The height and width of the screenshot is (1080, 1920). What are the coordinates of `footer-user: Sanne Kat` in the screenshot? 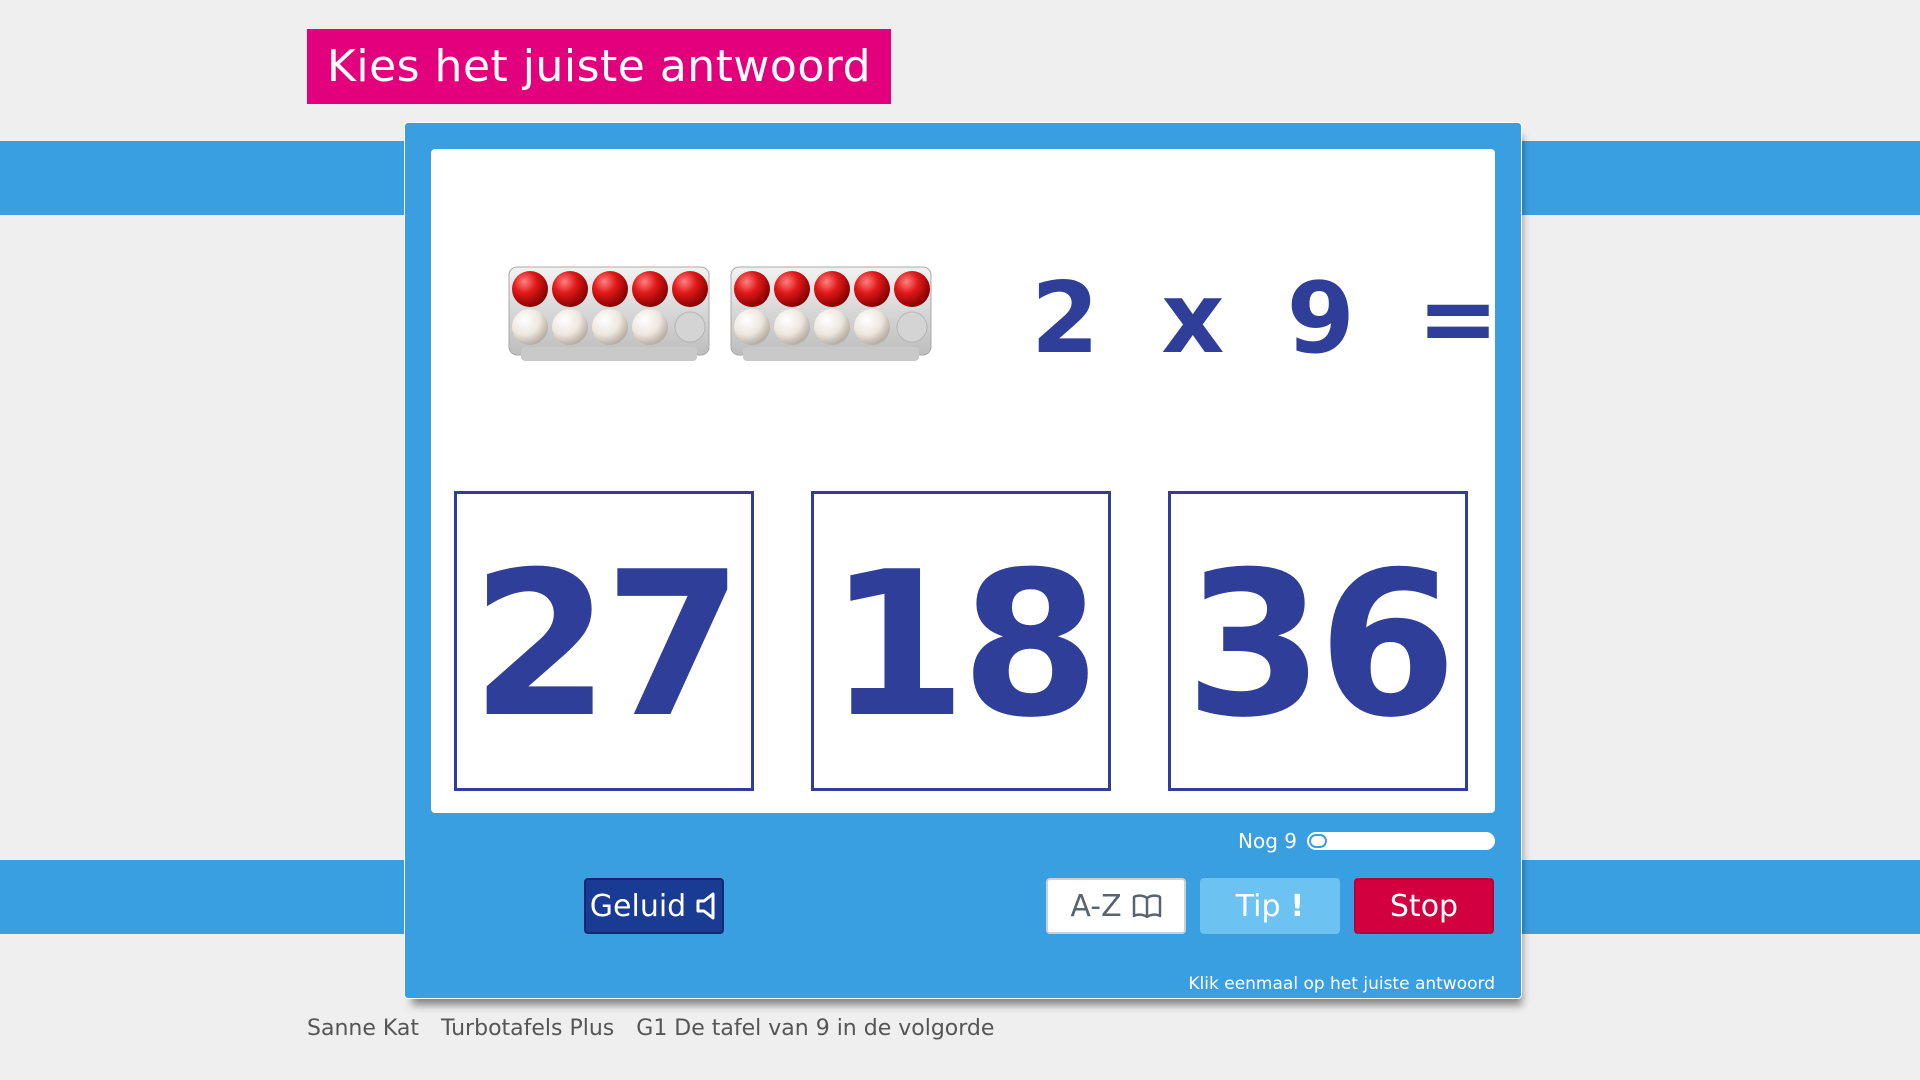 It's located at (363, 1028).